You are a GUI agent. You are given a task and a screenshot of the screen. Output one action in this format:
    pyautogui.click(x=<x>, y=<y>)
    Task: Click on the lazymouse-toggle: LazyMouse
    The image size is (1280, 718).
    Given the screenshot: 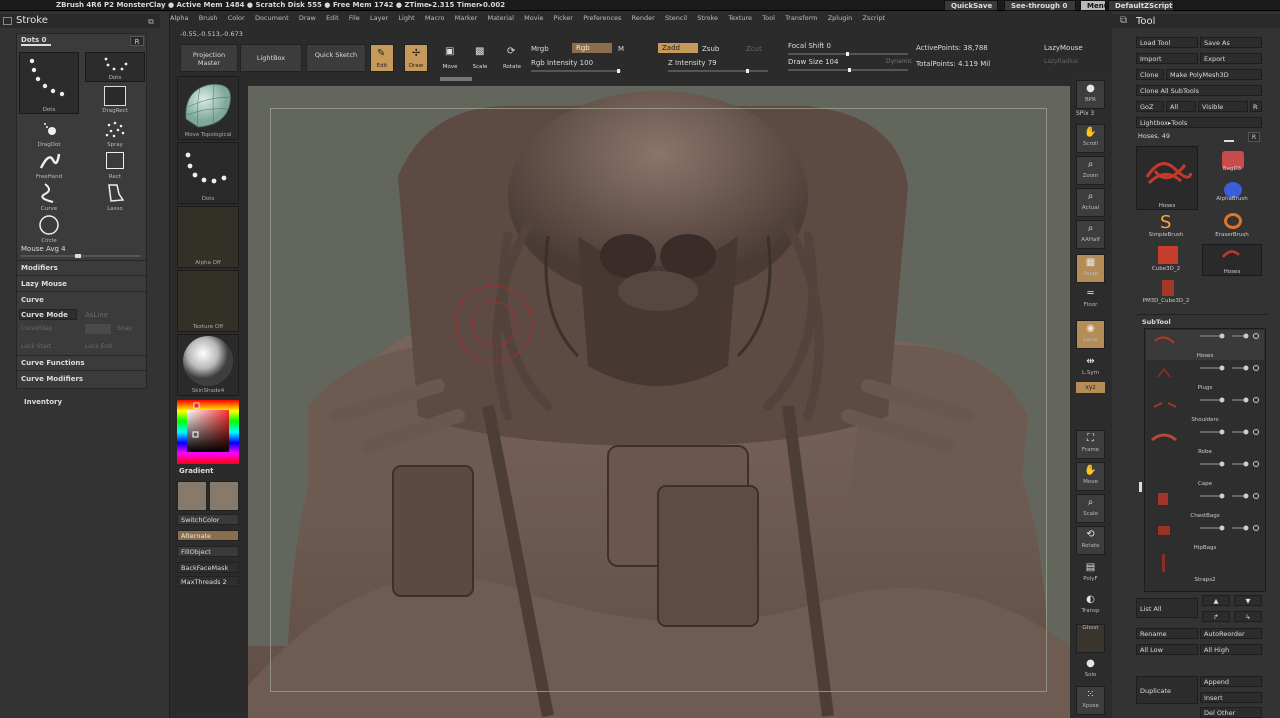 What is the action you would take?
    pyautogui.click(x=1063, y=48)
    